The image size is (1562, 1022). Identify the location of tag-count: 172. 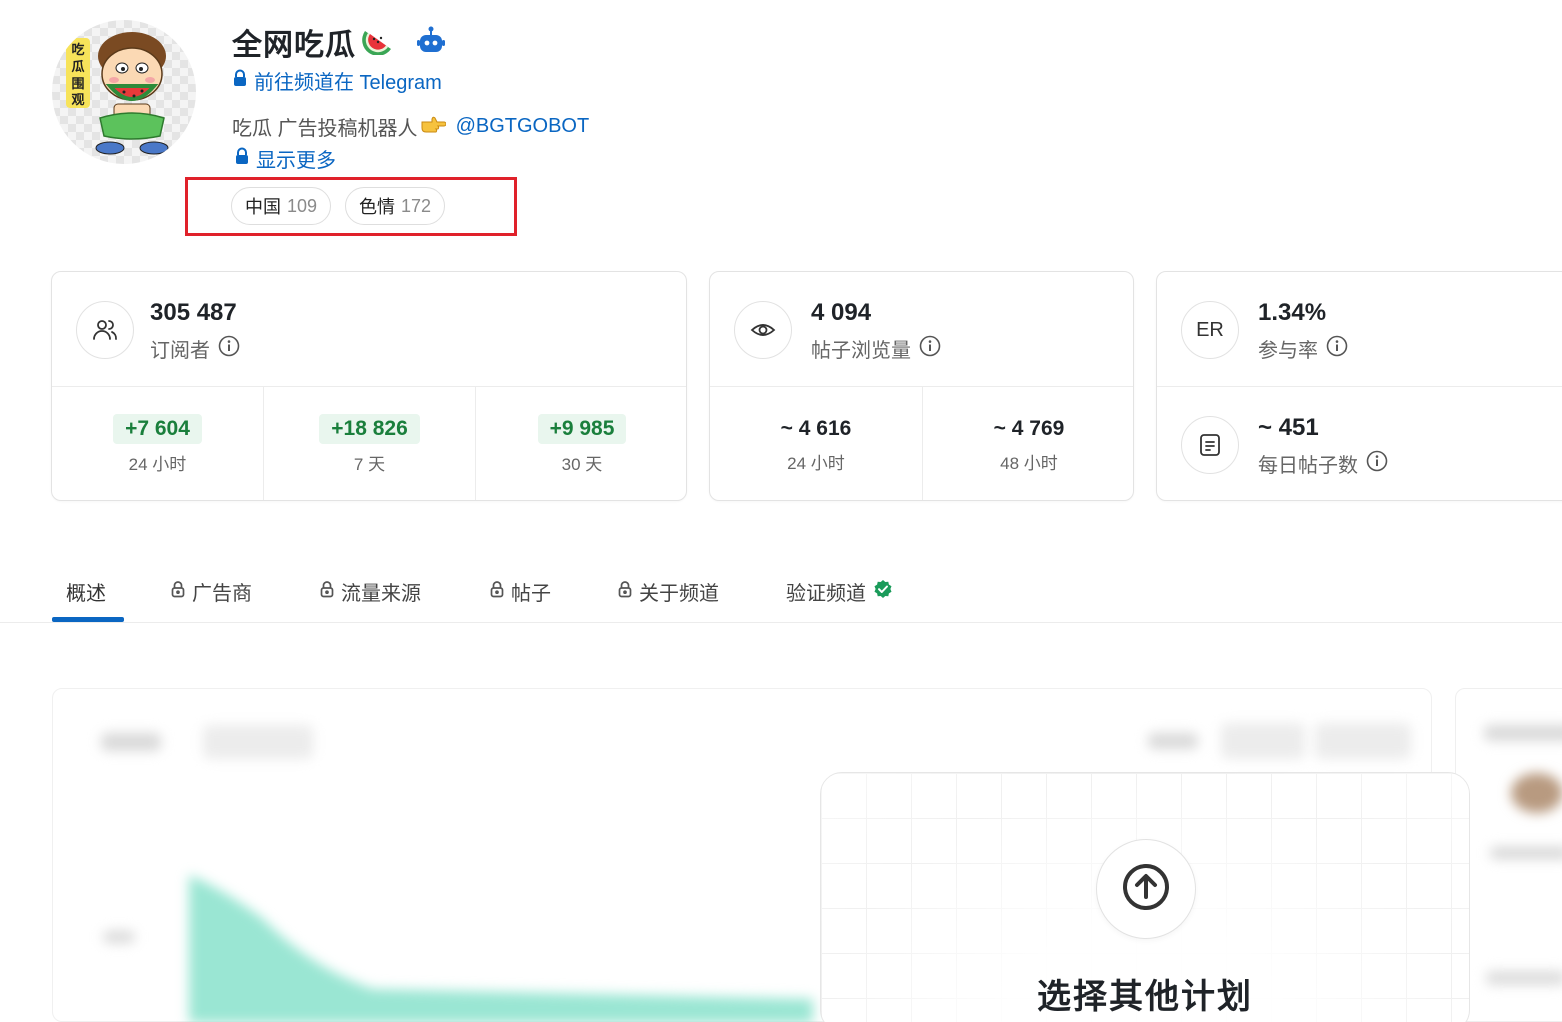
(416, 205).